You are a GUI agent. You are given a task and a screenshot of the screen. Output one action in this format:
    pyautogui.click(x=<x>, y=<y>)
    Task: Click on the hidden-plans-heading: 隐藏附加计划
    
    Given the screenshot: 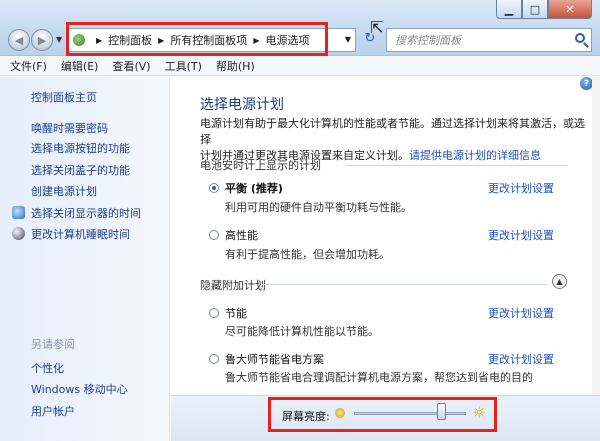 What is the action you would take?
    pyautogui.click(x=233, y=285)
    